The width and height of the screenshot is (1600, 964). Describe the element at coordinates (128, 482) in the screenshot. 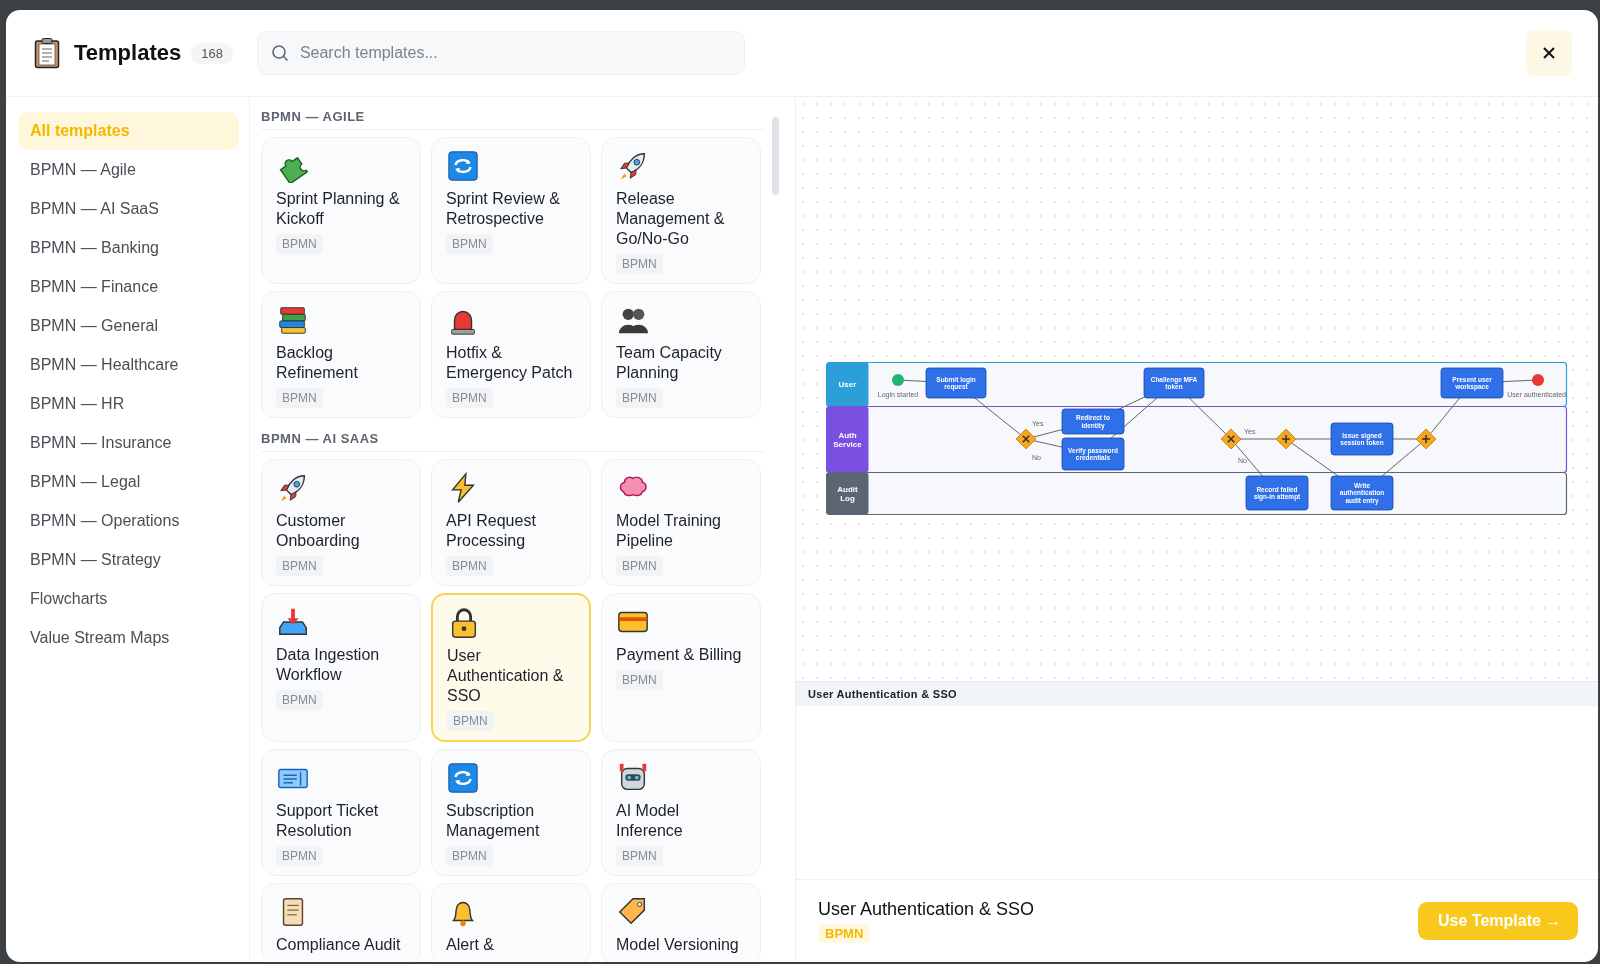

I see `sidebar-item: BPMN — Legal` at that location.